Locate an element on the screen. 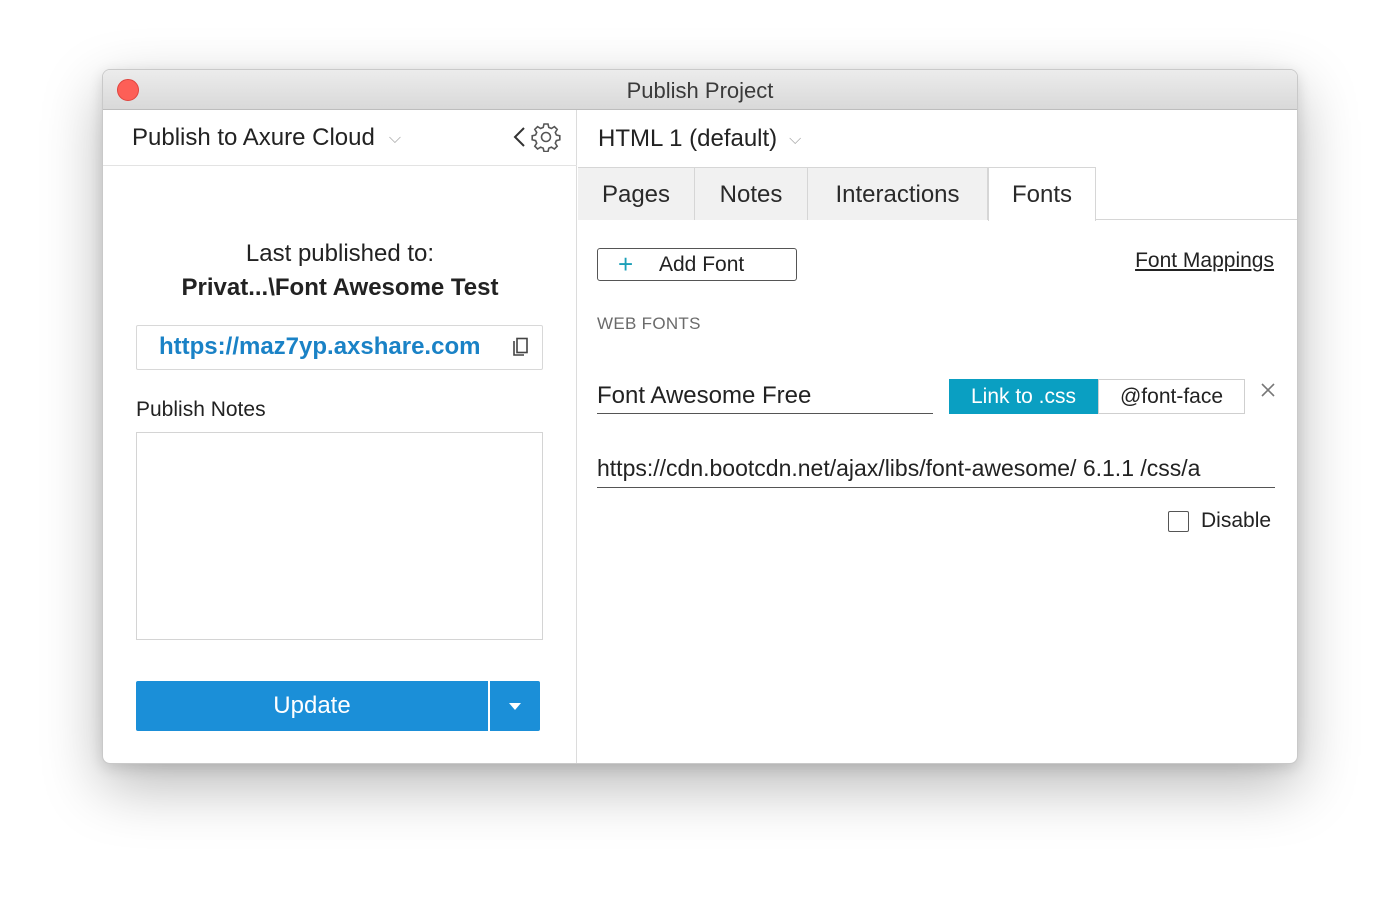  font-url-input is located at coordinates (936, 469).